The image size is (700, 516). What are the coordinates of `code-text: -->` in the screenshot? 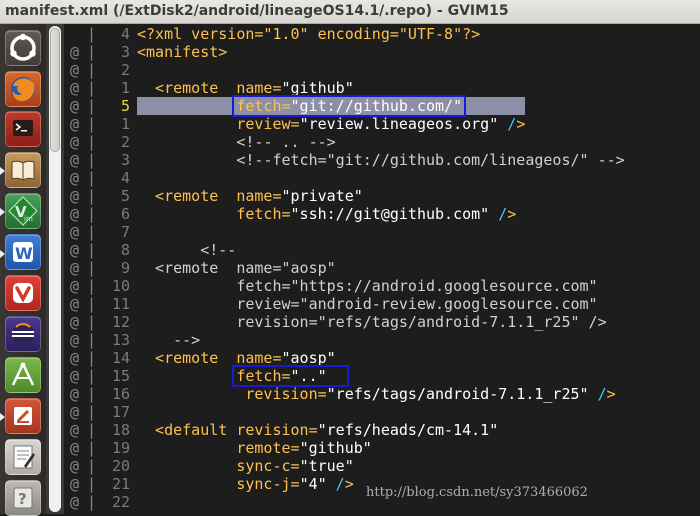 It's located at (168, 340).